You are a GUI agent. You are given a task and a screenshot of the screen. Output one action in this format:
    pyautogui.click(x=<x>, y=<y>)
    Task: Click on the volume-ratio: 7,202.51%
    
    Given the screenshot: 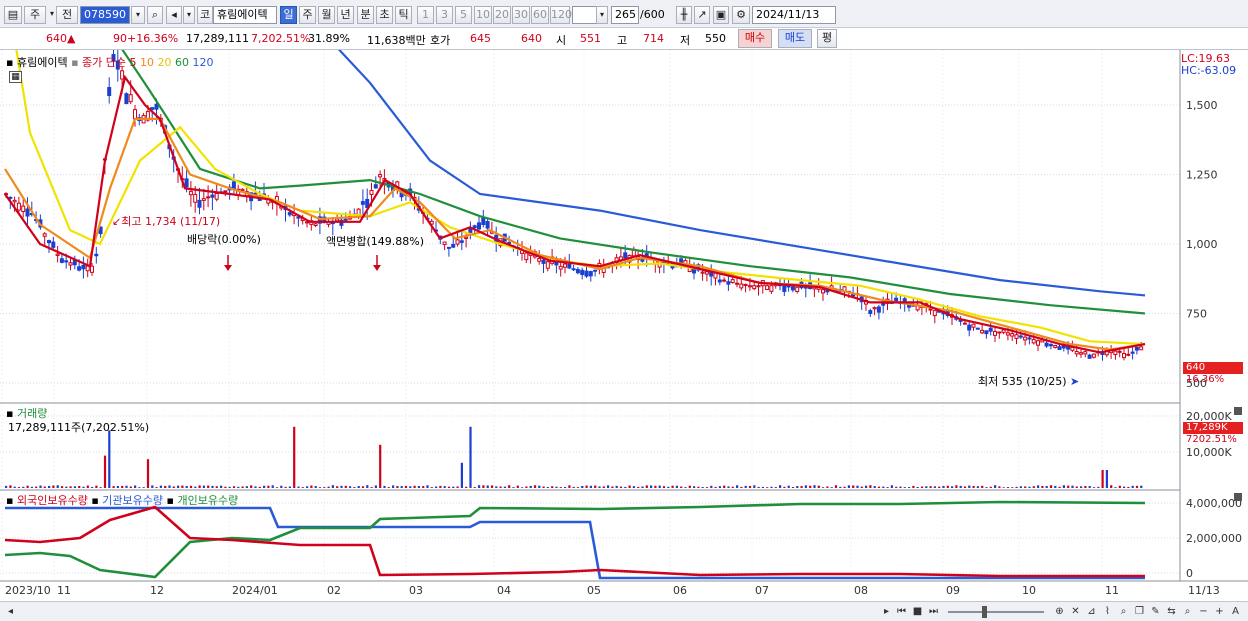 What is the action you would take?
    pyautogui.click(x=281, y=38)
    